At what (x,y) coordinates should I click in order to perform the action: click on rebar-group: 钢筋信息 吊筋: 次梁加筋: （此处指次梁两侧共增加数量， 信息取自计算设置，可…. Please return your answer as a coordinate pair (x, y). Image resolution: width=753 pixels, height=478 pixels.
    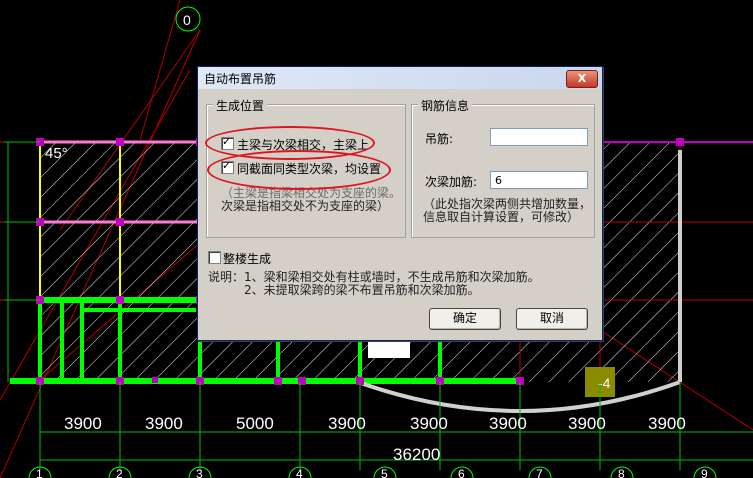
    Looking at the image, I should click on (503, 167).